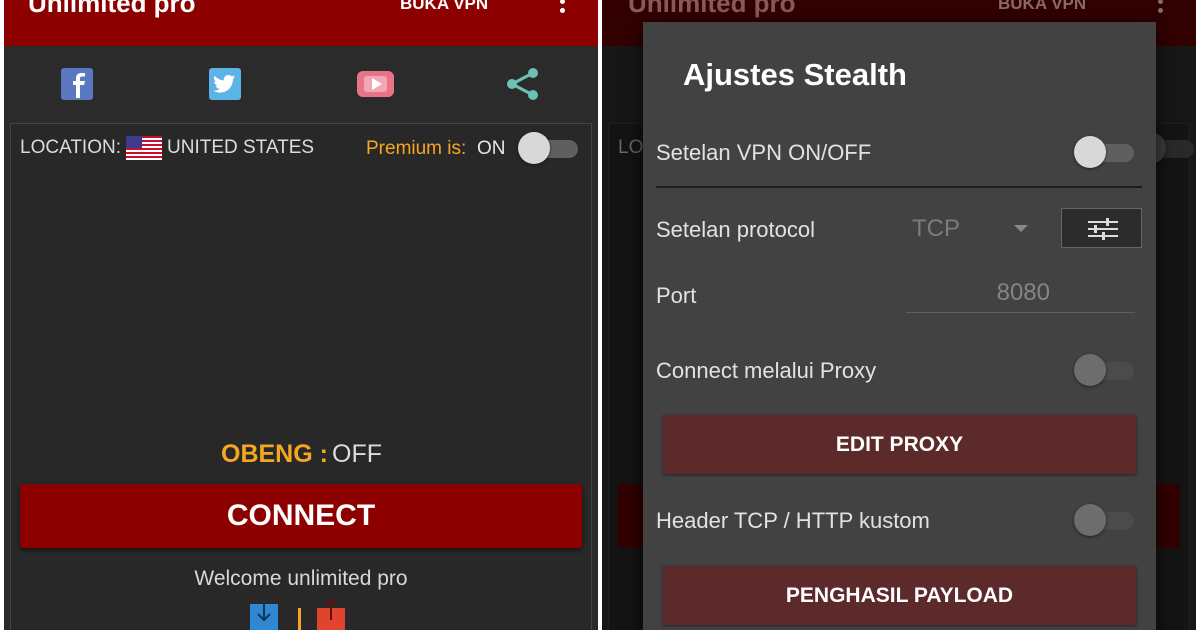 The width and height of the screenshot is (1200, 630). What do you see at coordinates (562, 8) in the screenshot?
I see `more-vert-icon` at bounding box center [562, 8].